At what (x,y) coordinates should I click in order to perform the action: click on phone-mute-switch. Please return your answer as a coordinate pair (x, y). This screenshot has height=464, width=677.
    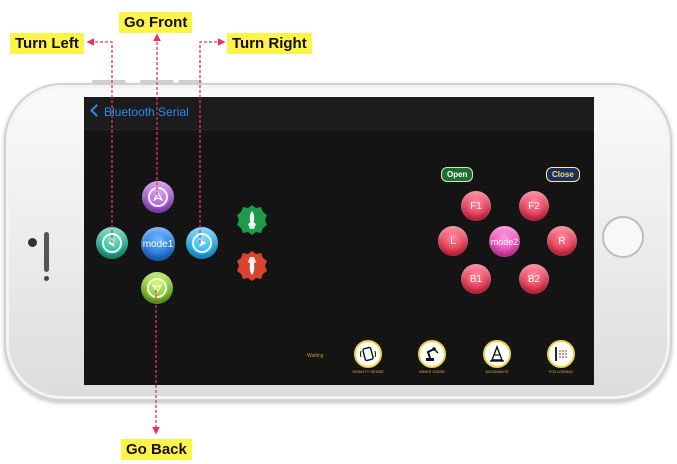
    Looking at the image, I should click on (190, 82).